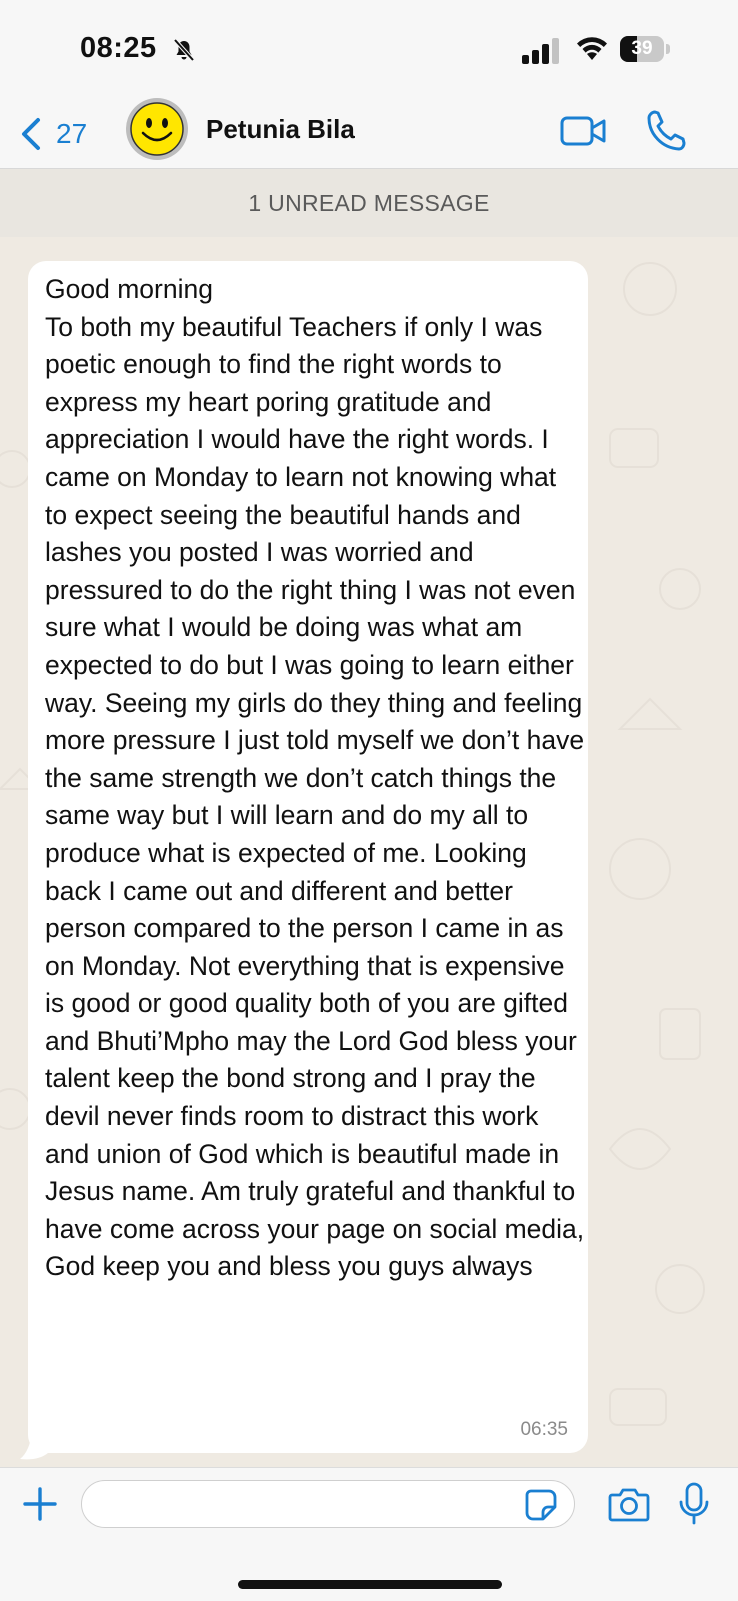 The height and width of the screenshot is (1601, 738). What do you see at coordinates (369, 1534) in the screenshot?
I see `message-composer` at bounding box center [369, 1534].